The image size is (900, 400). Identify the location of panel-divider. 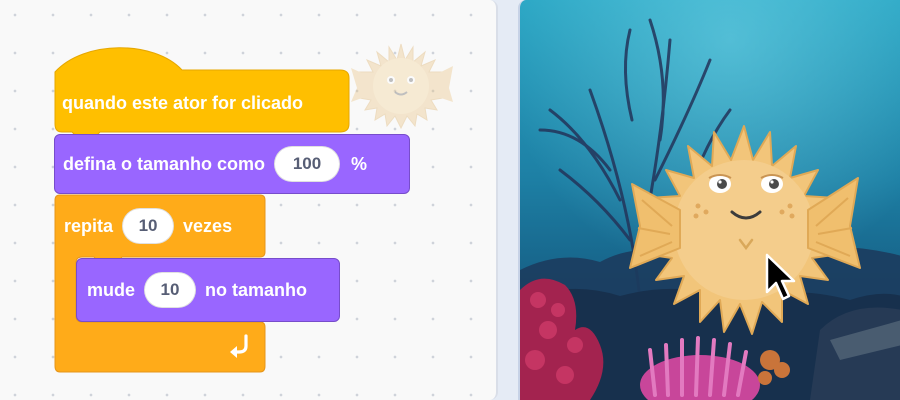
(508, 200).